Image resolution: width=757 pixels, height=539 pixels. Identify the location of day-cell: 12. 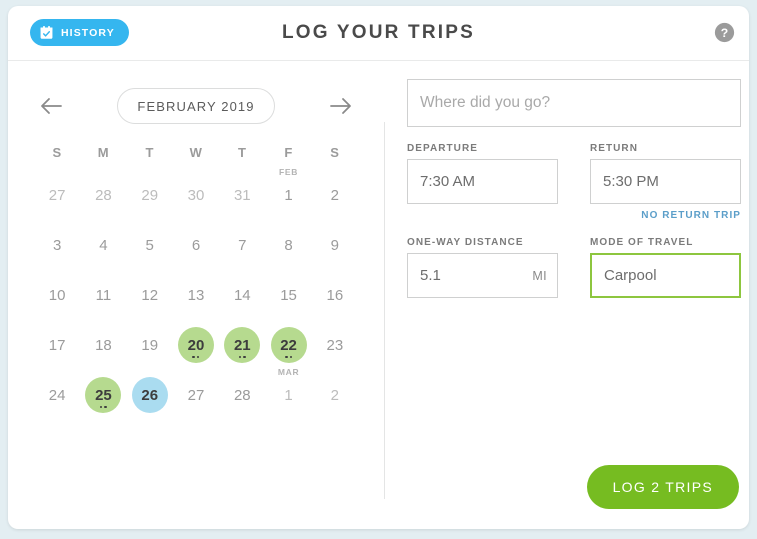
(150, 295).